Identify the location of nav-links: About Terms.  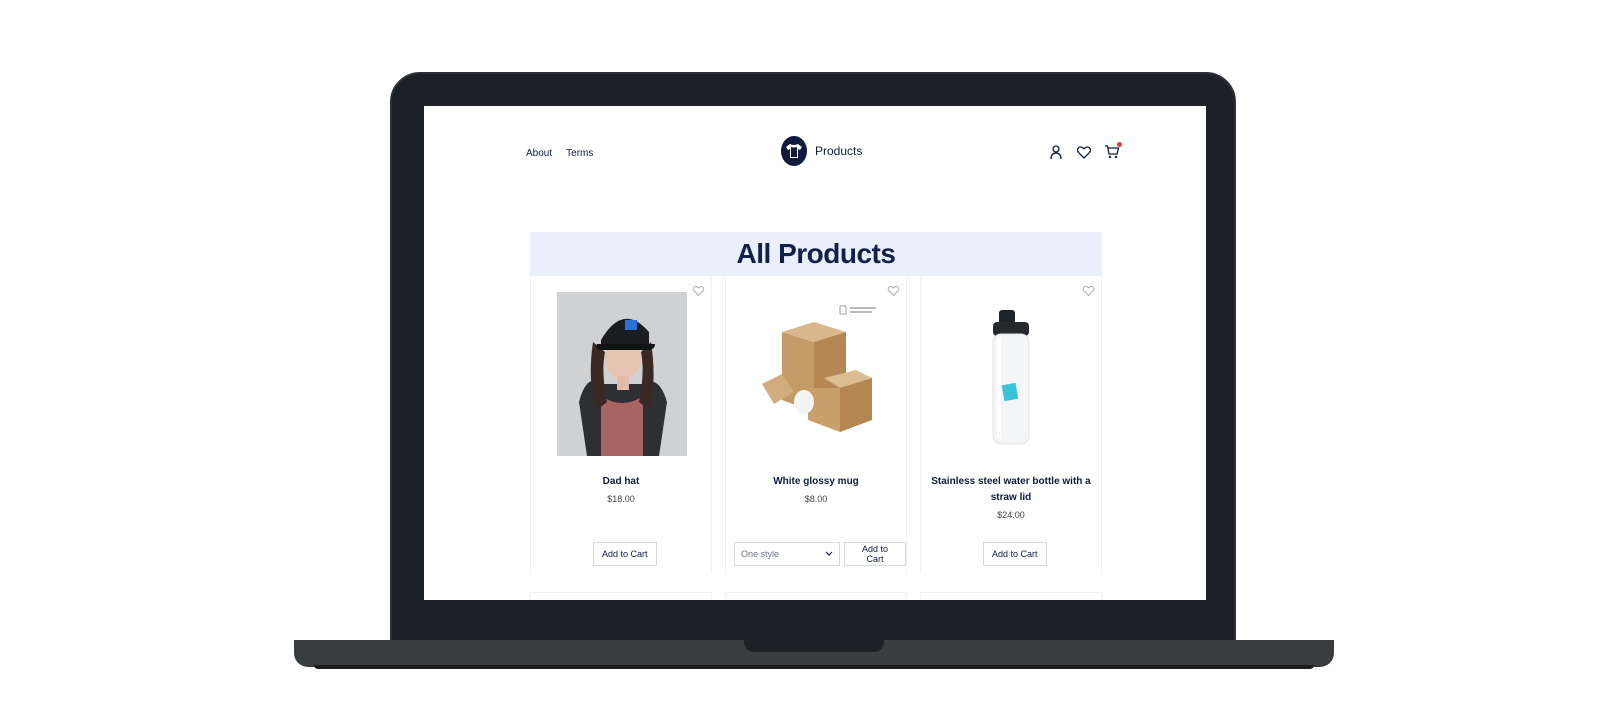
(559, 153).